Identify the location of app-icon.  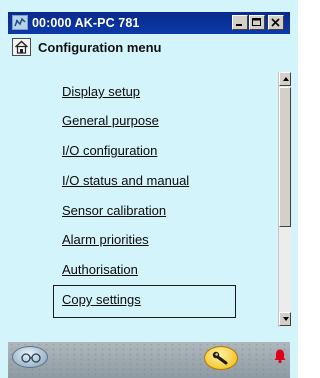
(20, 22).